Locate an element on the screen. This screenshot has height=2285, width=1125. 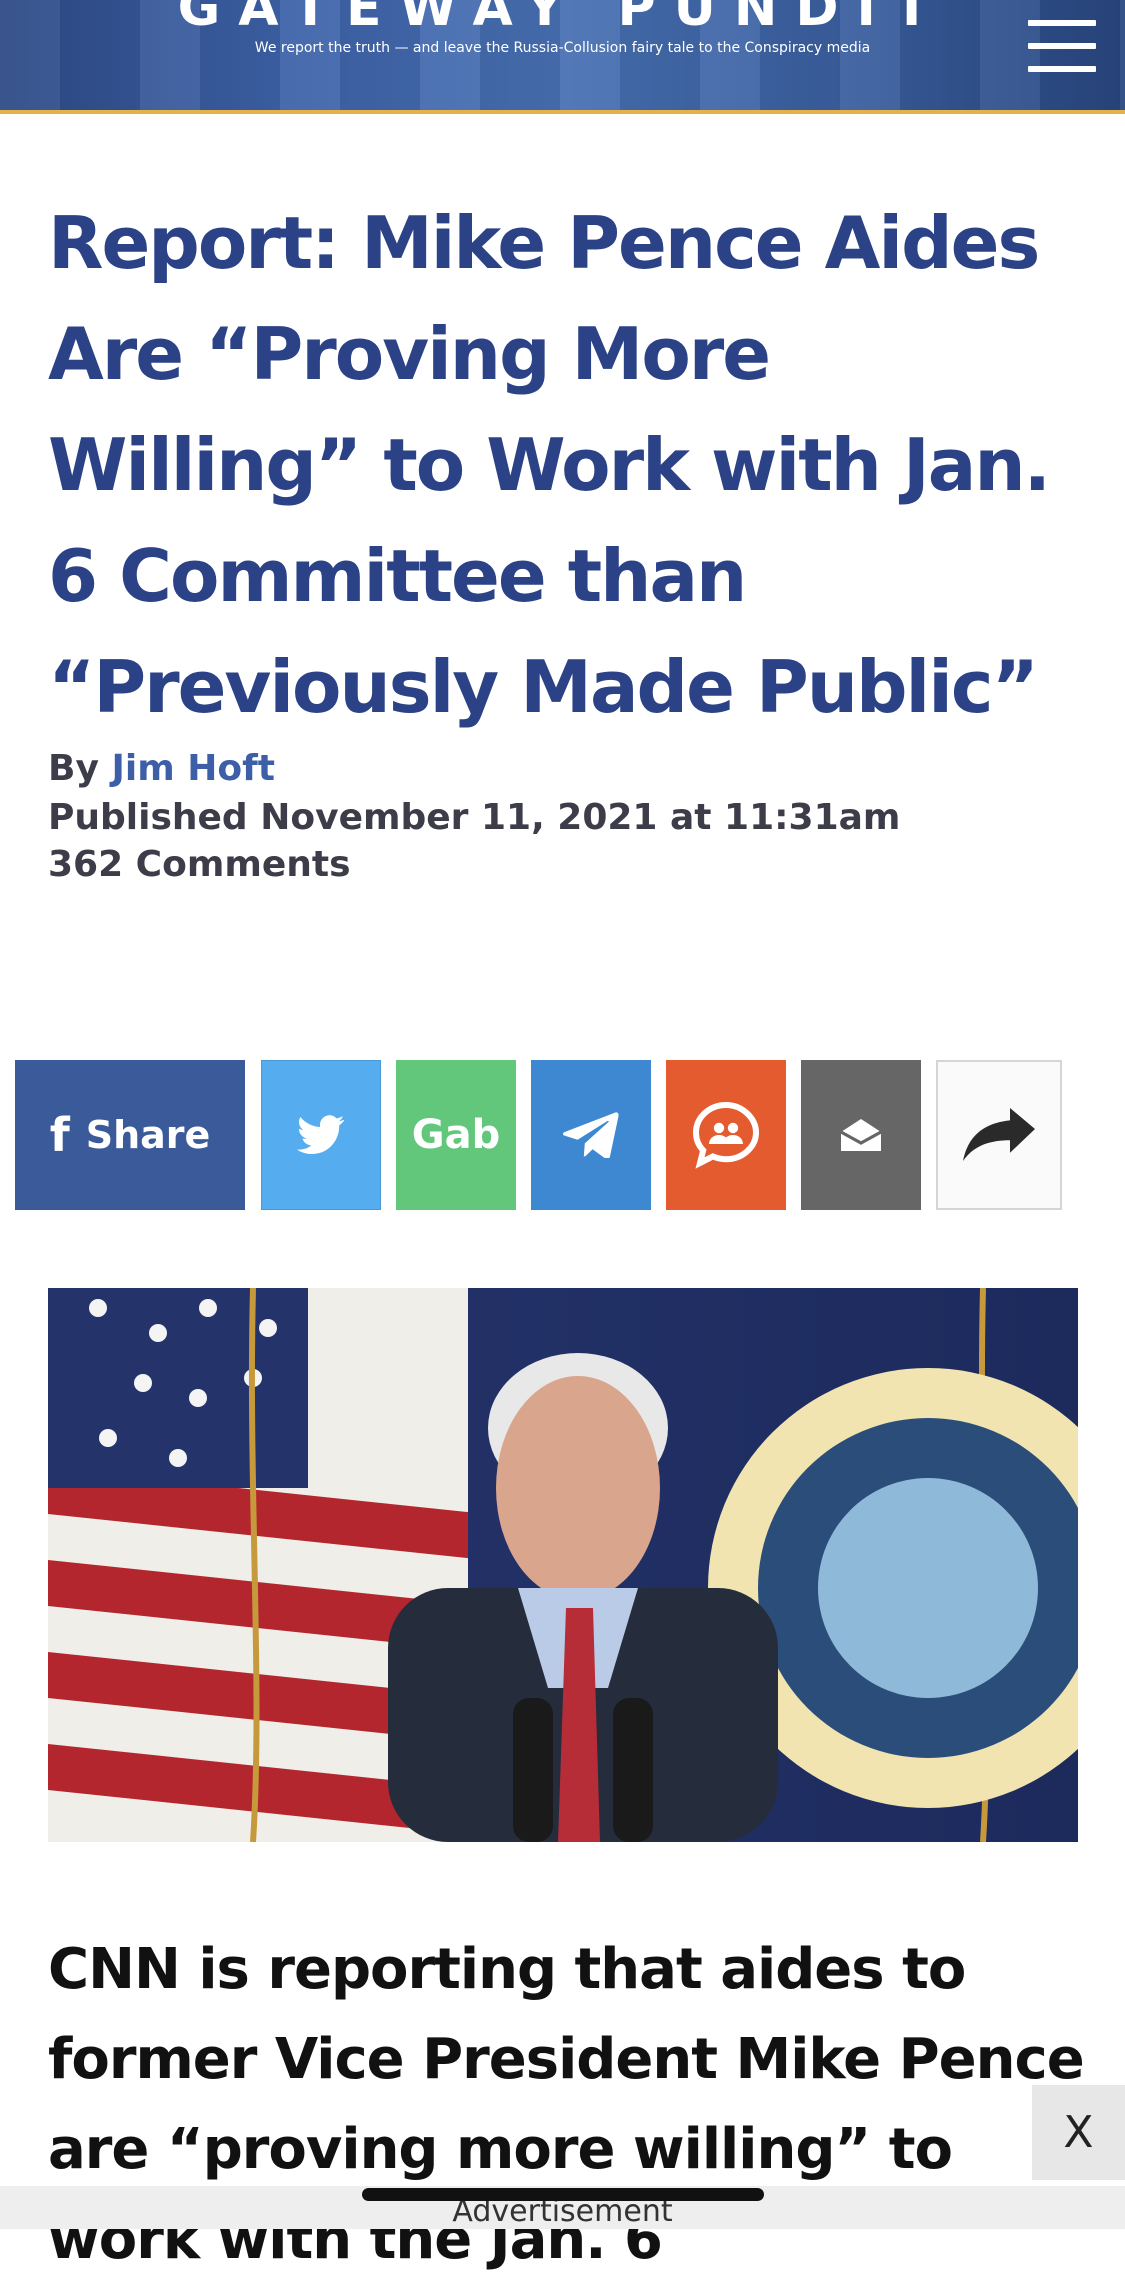
share-arrow-icon is located at coordinates (999, 1134).